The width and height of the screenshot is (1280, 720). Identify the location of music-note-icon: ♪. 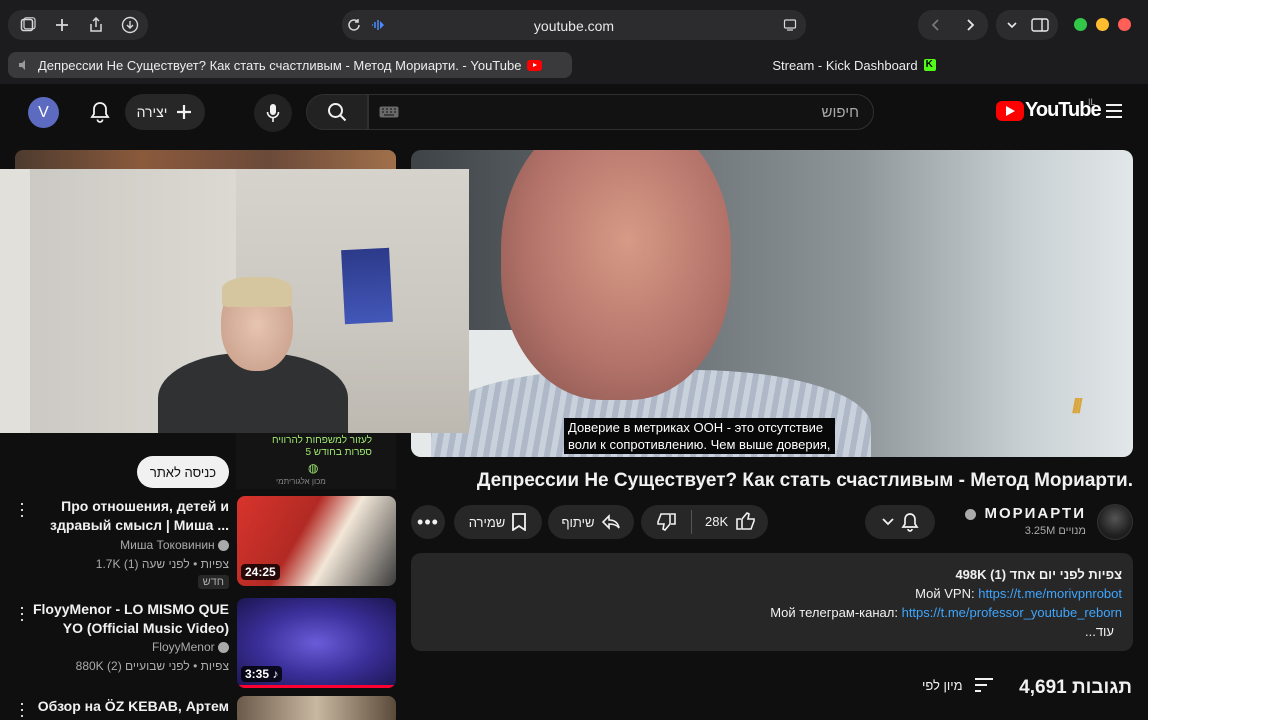
(275, 674).